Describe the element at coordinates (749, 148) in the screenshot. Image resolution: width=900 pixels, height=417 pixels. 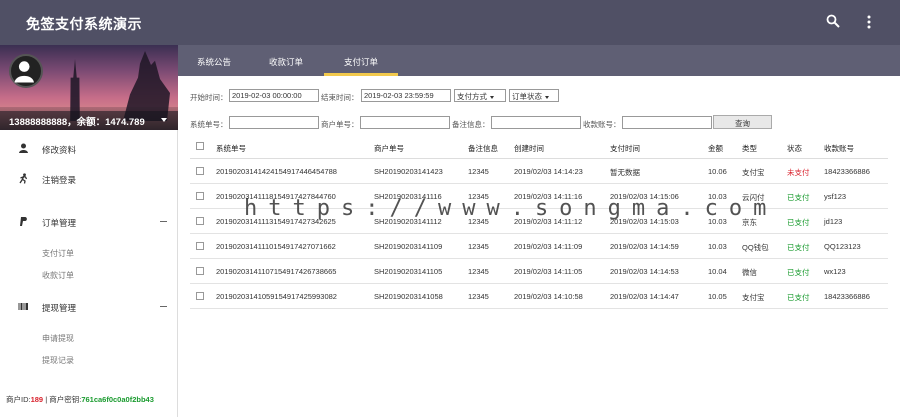
I see `column-header: 类型` at that location.